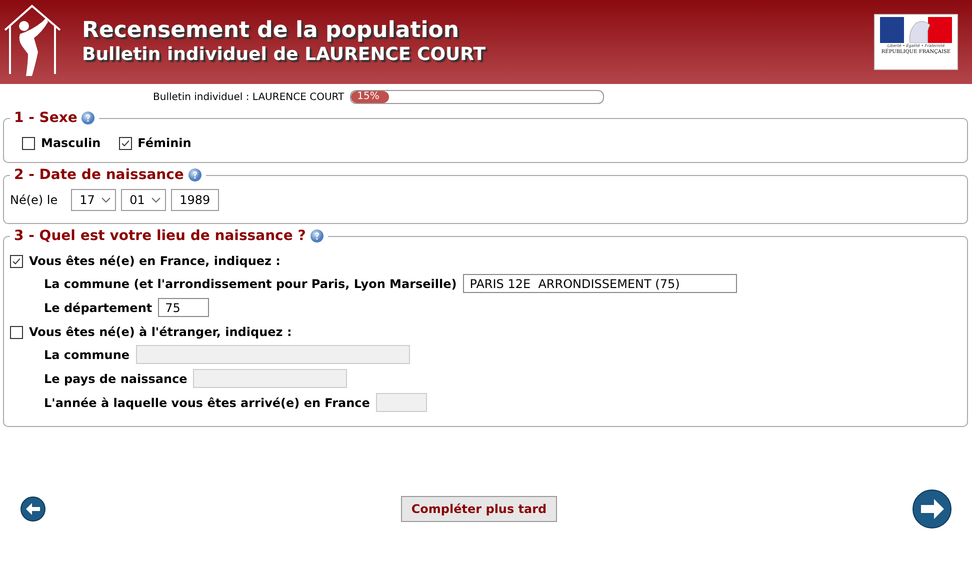 The image size is (972, 574). What do you see at coordinates (98, 307) in the screenshot?
I see `field-label: Le département` at bounding box center [98, 307].